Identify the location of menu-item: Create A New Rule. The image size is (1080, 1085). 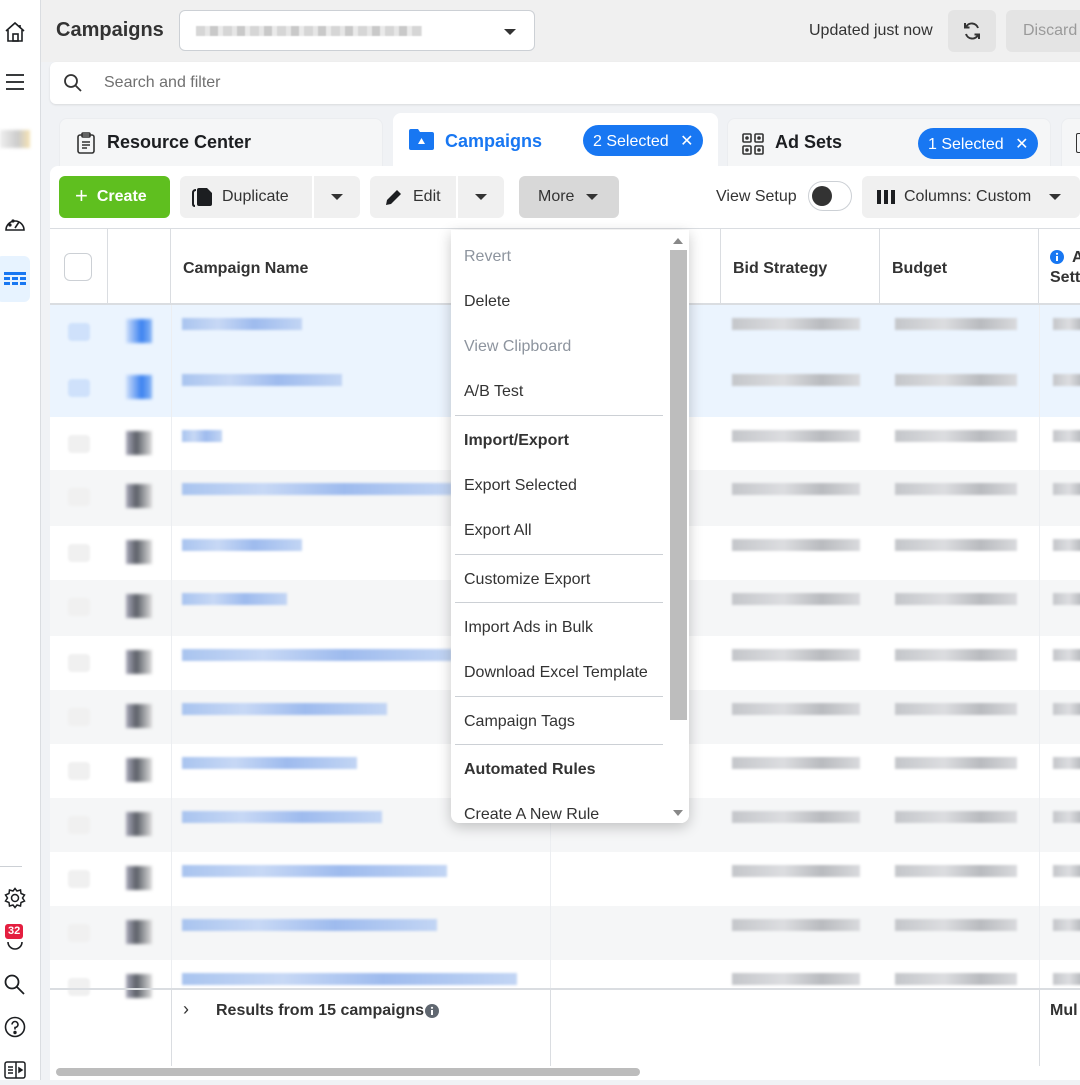
(531, 814).